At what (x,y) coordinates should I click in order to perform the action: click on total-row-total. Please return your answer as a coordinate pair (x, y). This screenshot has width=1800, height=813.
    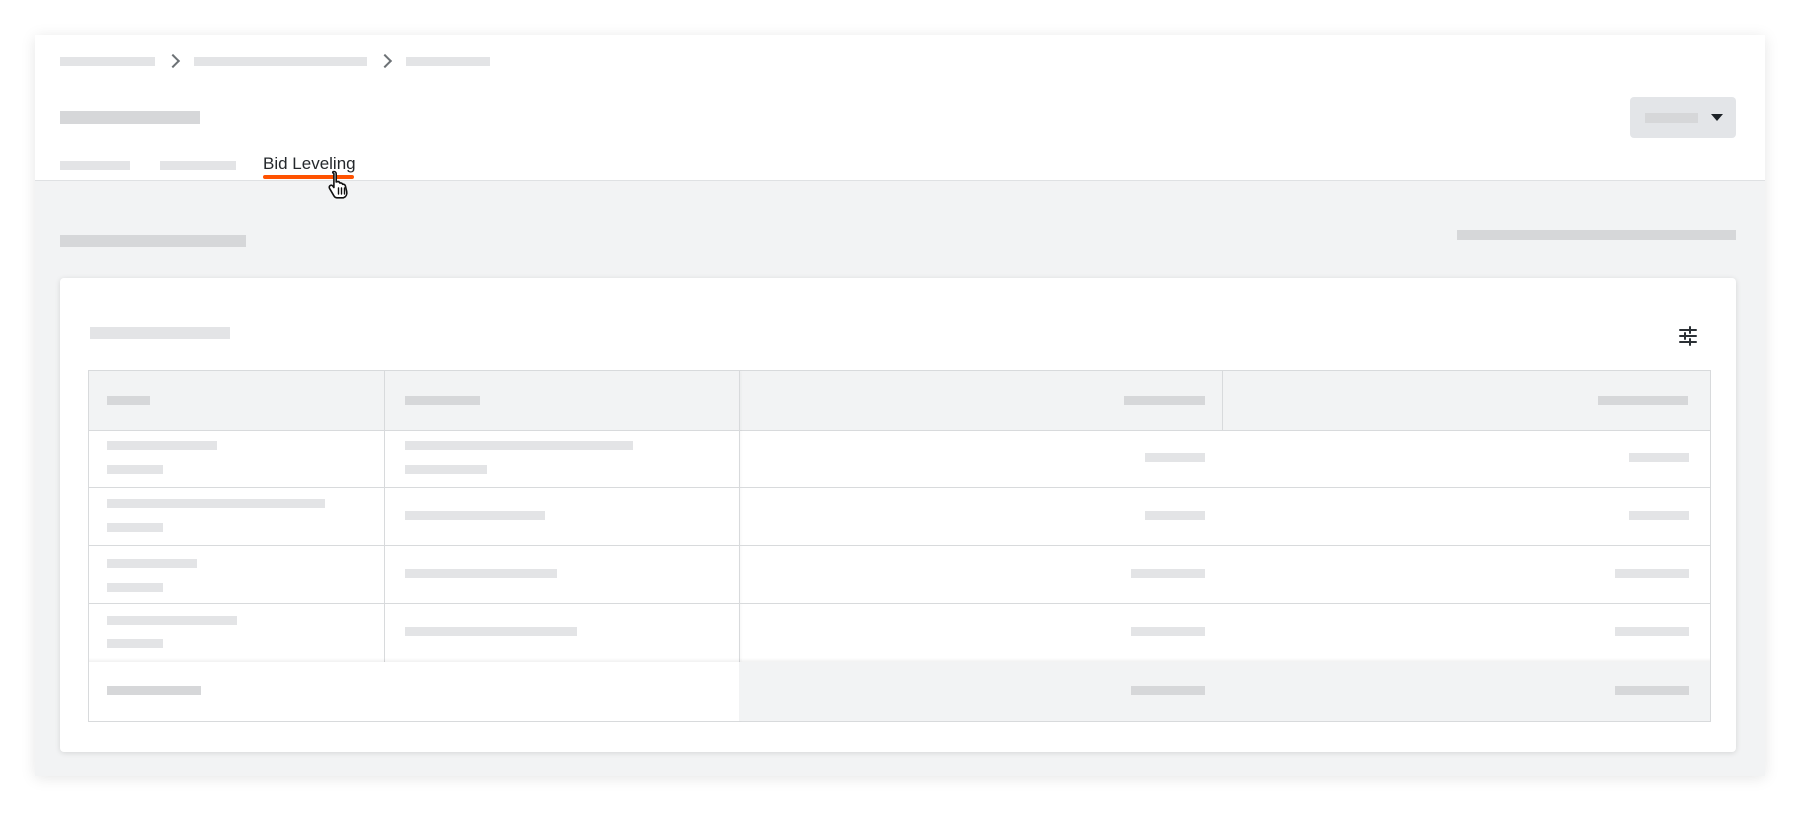
    Looking at the image, I should click on (1652, 690).